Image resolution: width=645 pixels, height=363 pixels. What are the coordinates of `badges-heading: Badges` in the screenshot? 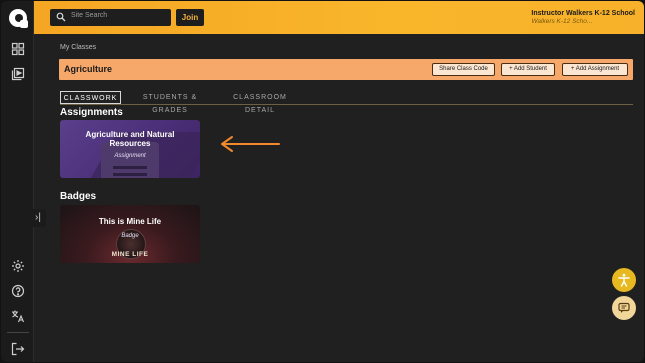 It's located at (78, 196).